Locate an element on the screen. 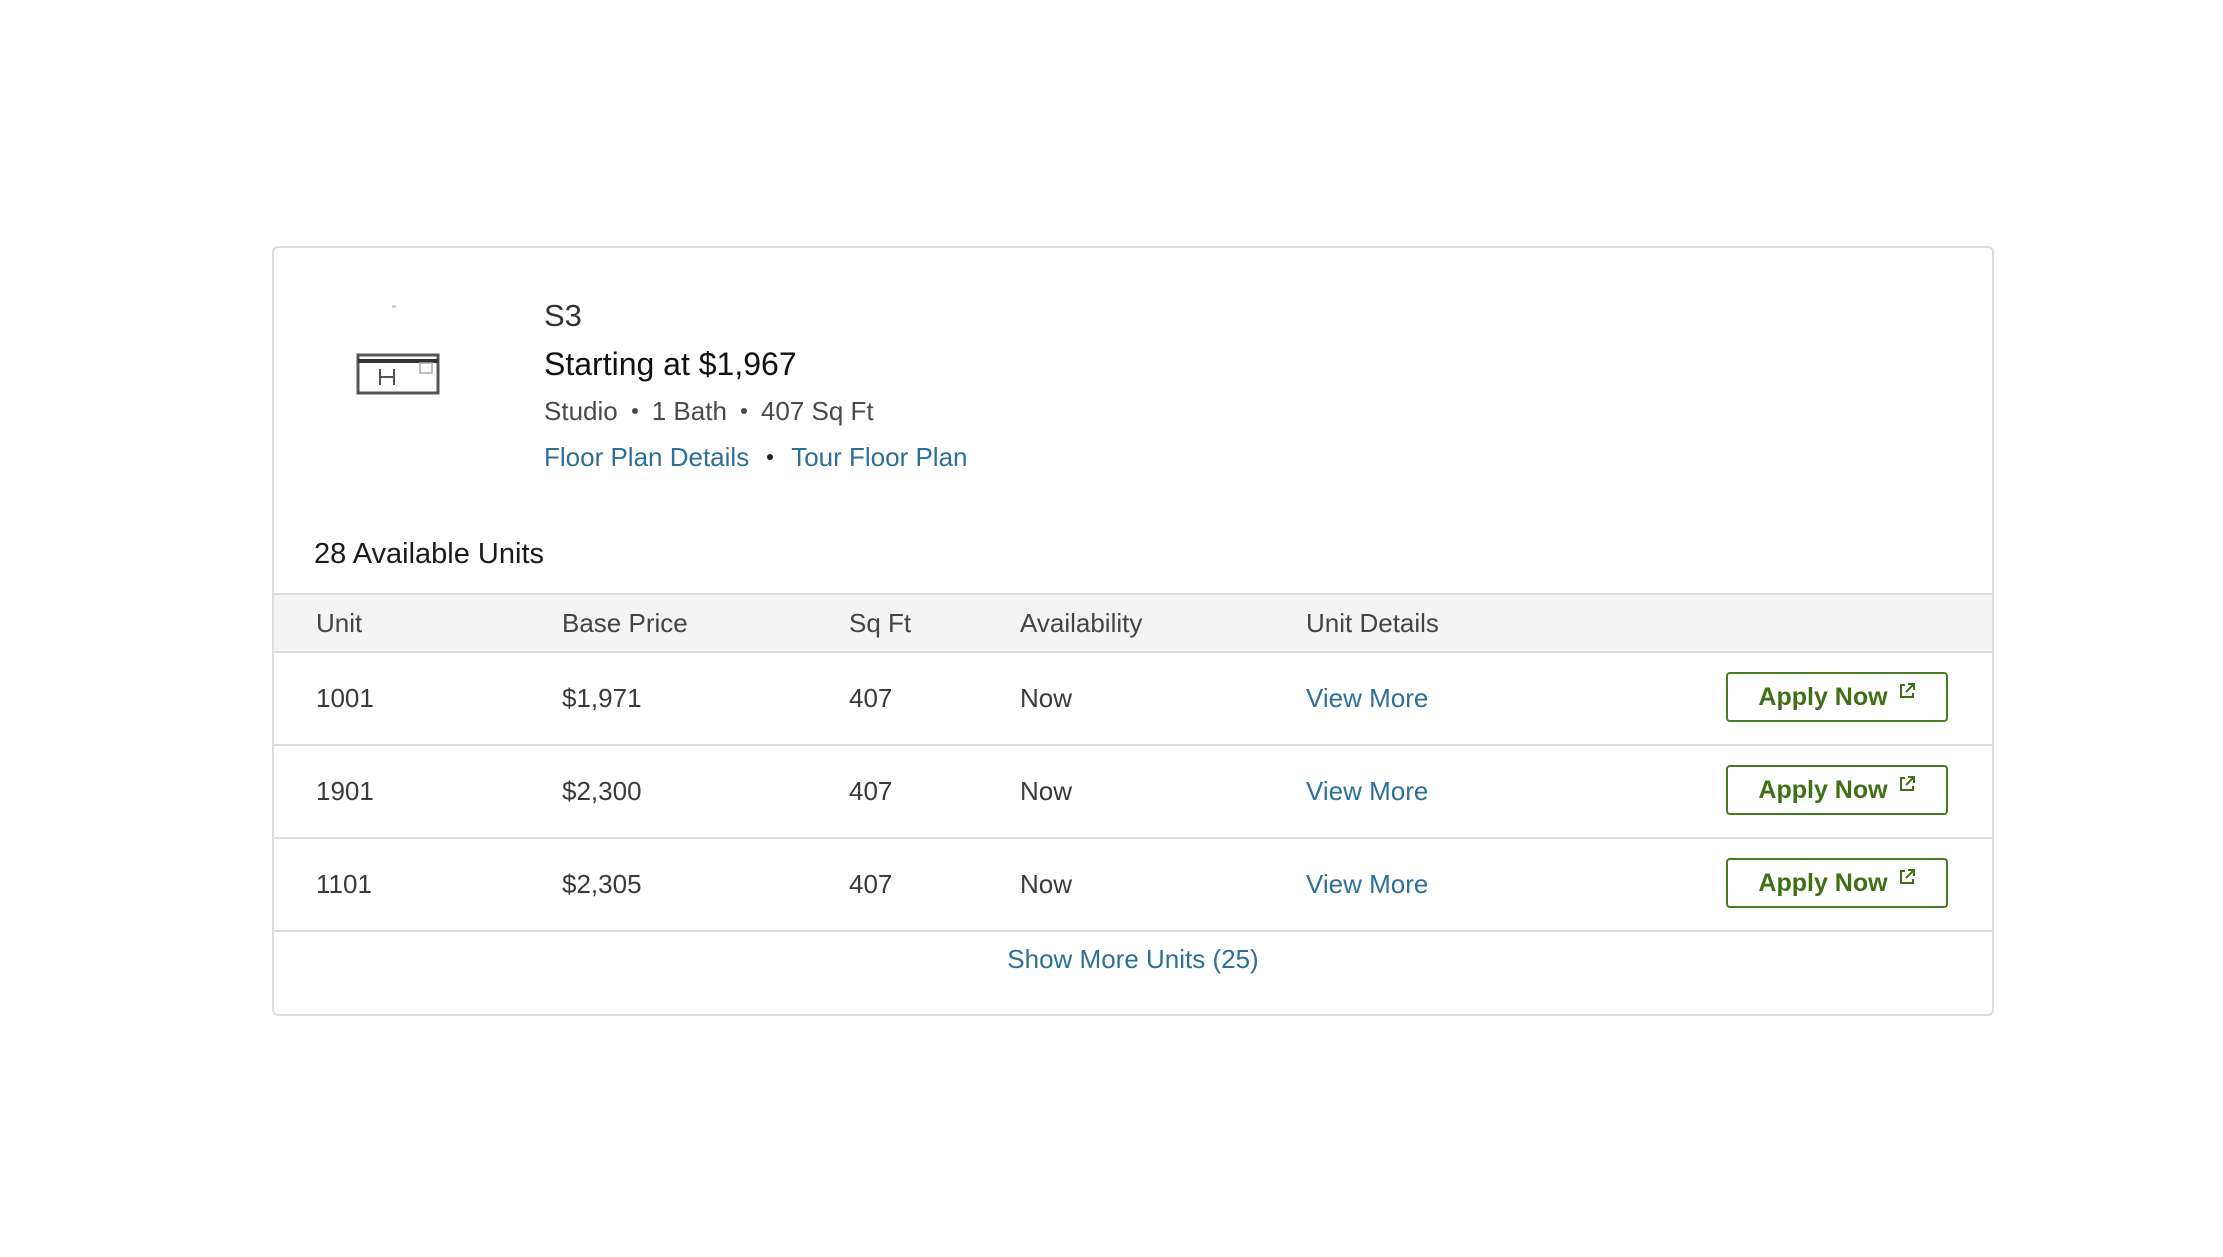 This screenshot has height=1257, width=2223. floor-plan-details-link: Floor Plan Details is located at coordinates (646, 457).